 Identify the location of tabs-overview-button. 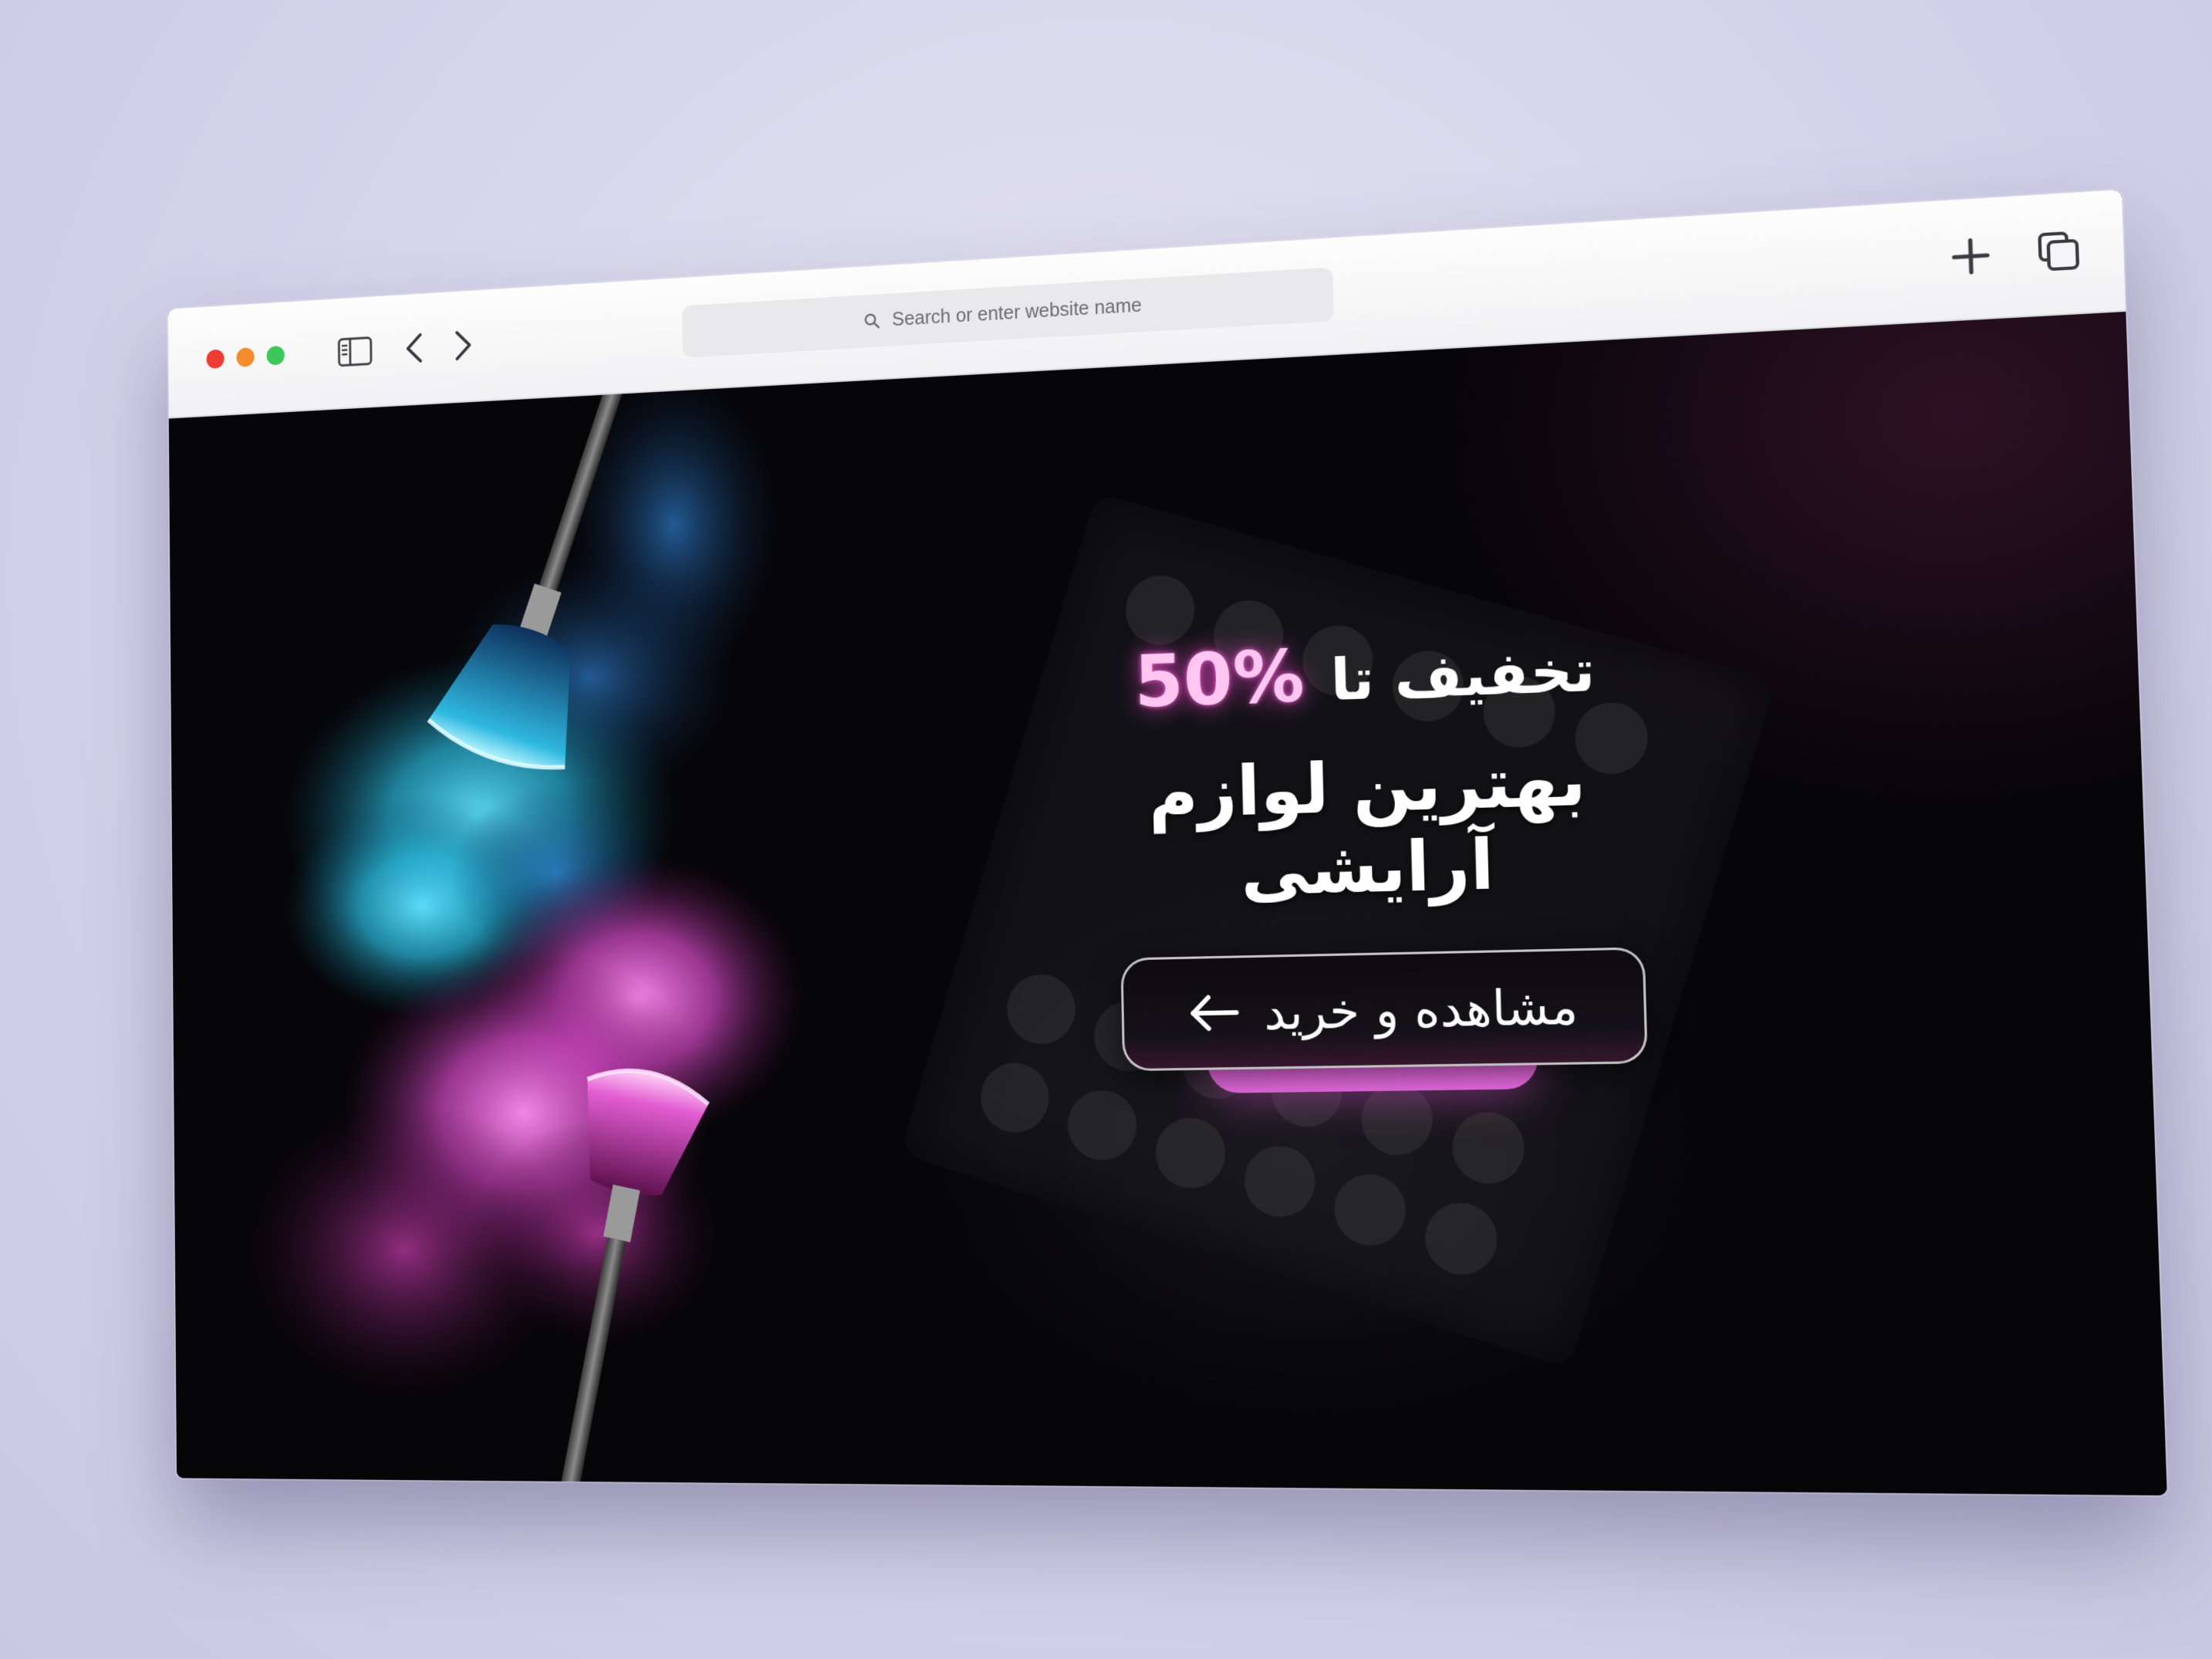
(2058, 251).